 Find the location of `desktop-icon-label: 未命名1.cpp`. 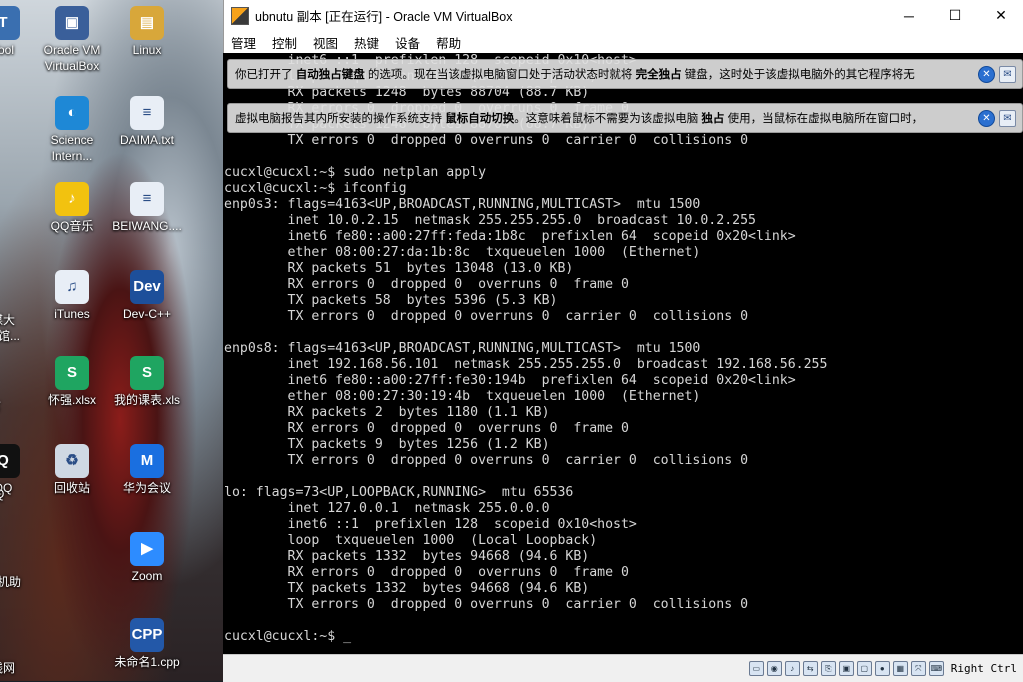

desktop-icon-label: 未命名1.cpp is located at coordinates (147, 662).